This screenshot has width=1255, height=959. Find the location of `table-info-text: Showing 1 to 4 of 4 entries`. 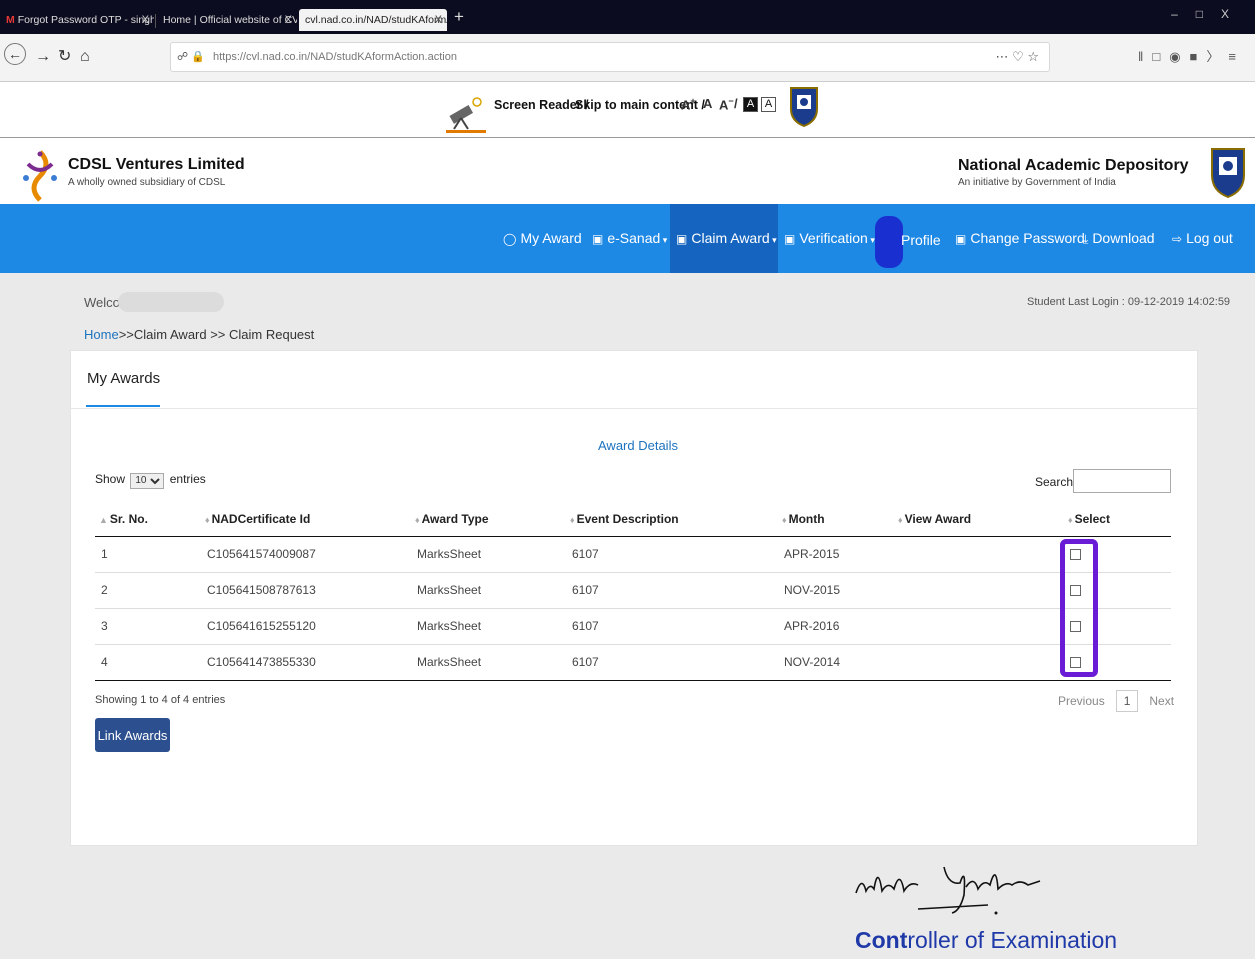

table-info-text: Showing 1 to 4 of 4 entries is located at coordinates (160, 700).